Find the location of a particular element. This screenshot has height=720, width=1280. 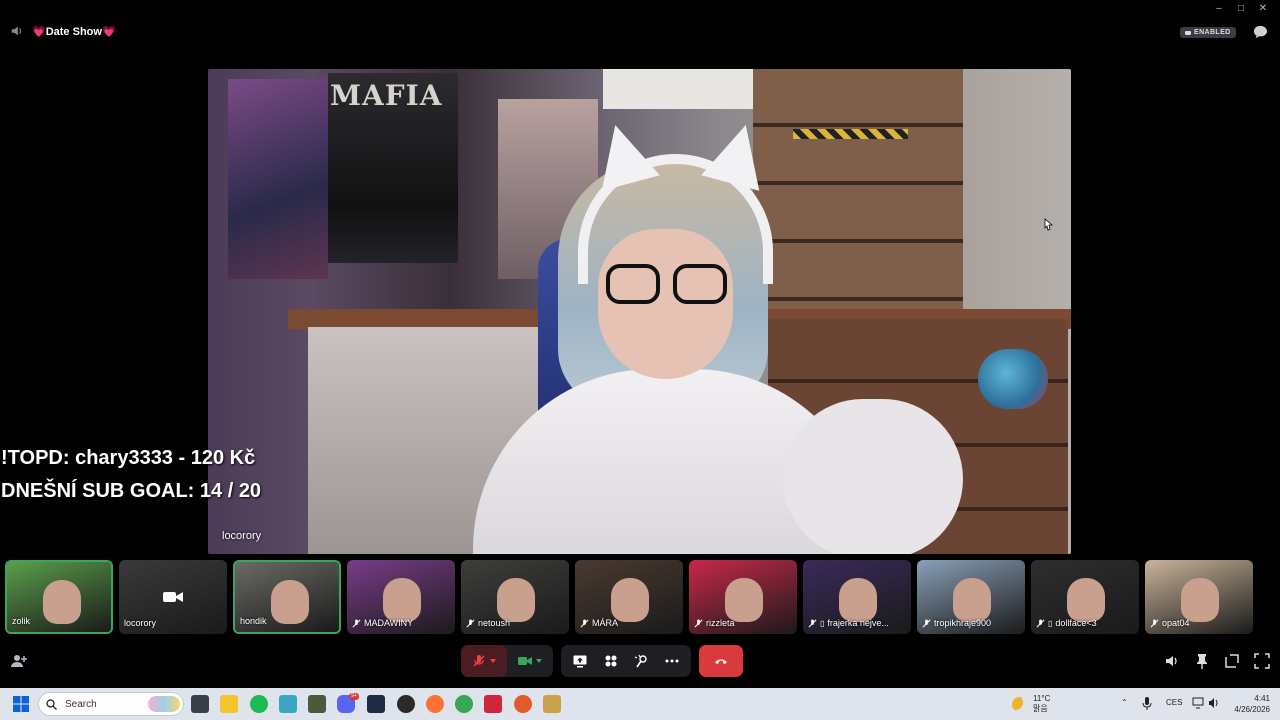

moon-icon is located at coordinates (1019, 704).